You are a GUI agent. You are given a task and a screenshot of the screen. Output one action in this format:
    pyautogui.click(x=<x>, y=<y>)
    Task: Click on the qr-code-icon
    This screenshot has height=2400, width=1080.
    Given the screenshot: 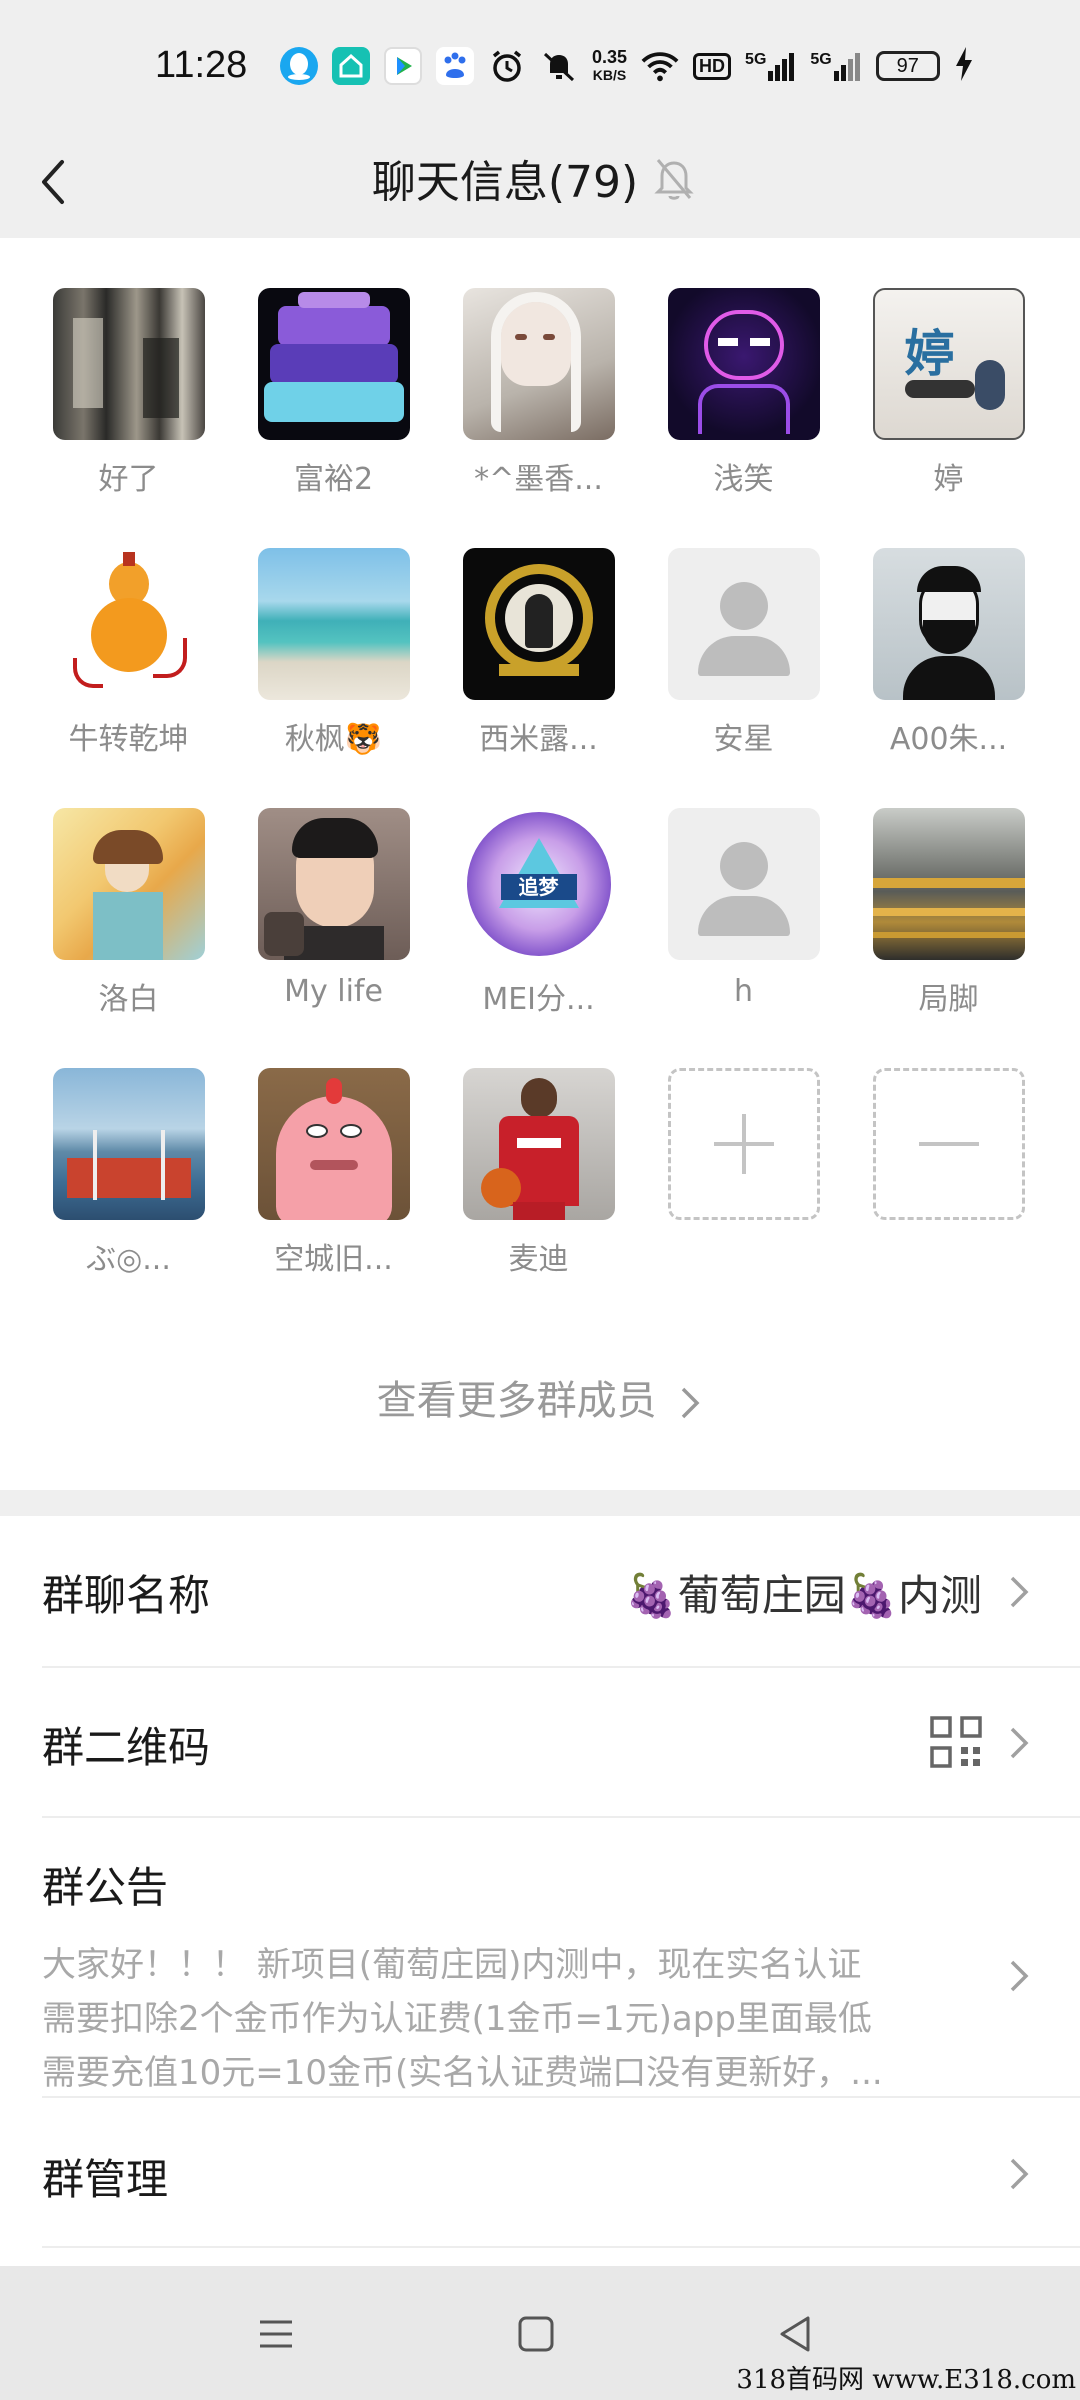 What is the action you would take?
    pyautogui.click(x=956, y=1742)
    